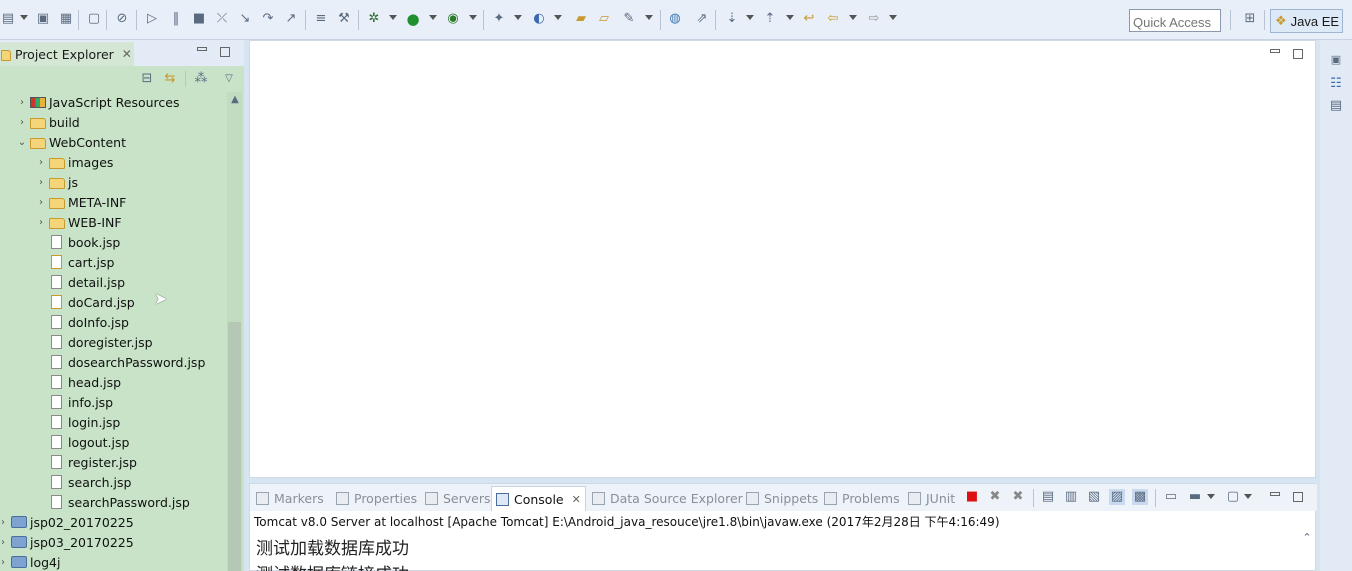  Describe the element at coordinates (122, 19) in the screenshot. I see `skip-breakpoints-icon: ⊘` at that location.